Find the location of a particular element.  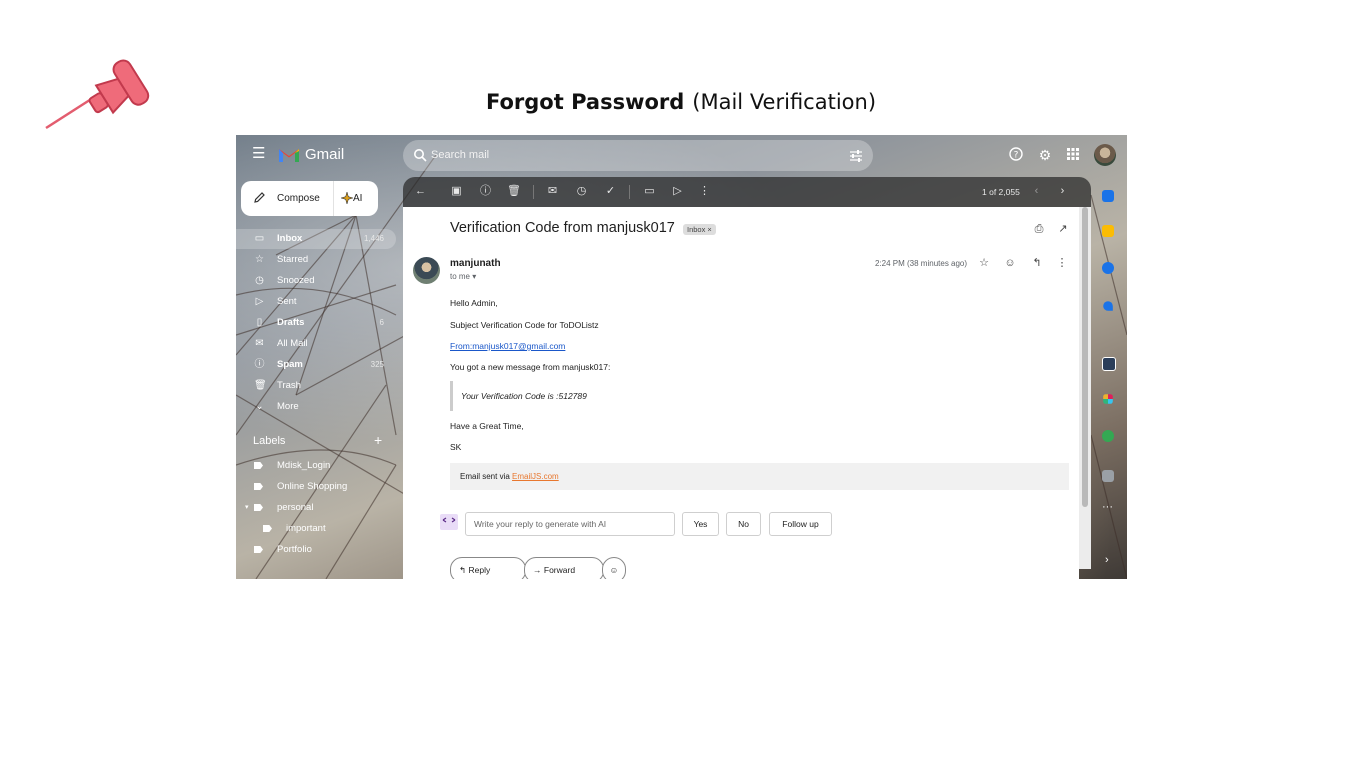

sidebar-item-label: Drafts is located at coordinates (291, 322).